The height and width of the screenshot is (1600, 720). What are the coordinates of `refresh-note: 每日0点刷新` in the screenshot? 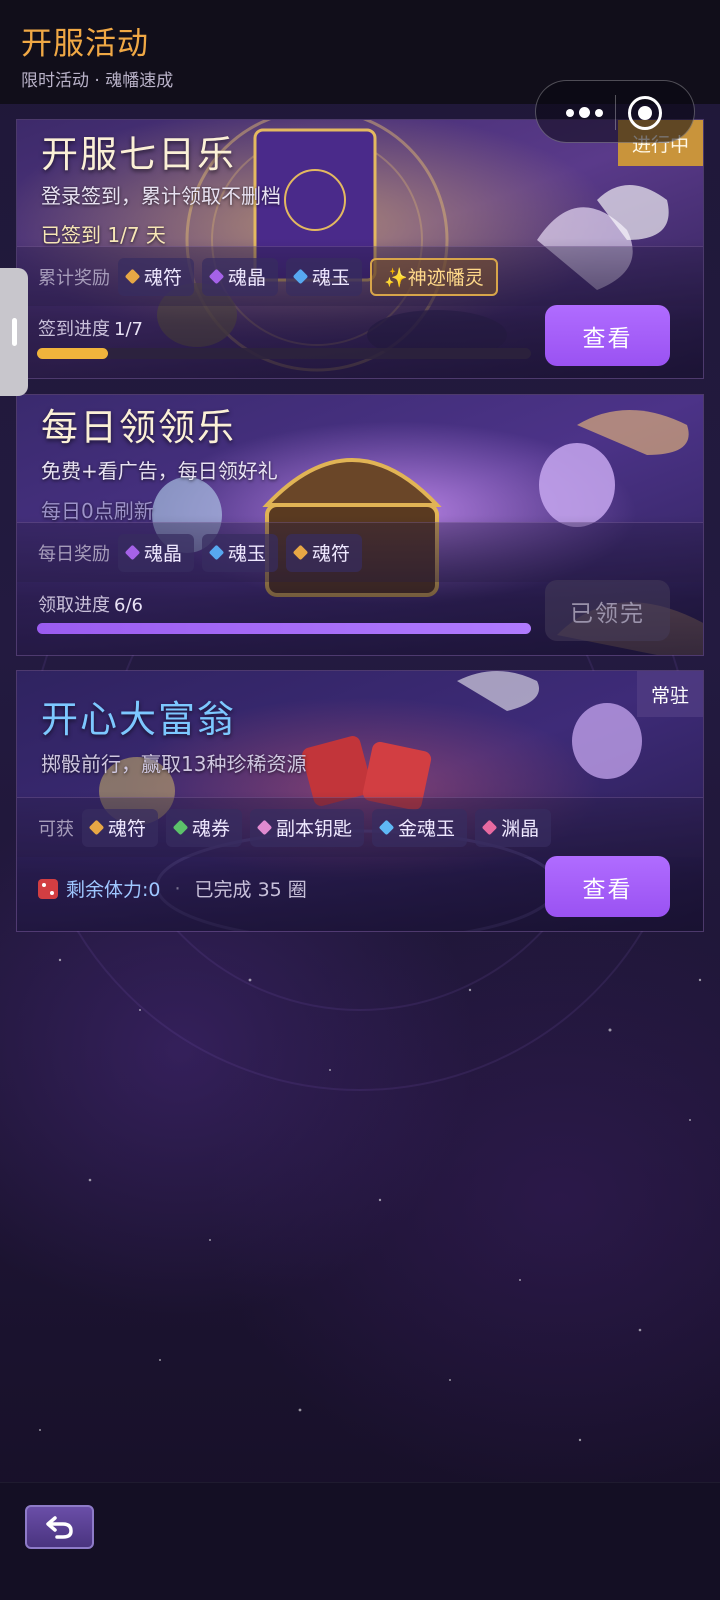 It's located at (97, 511).